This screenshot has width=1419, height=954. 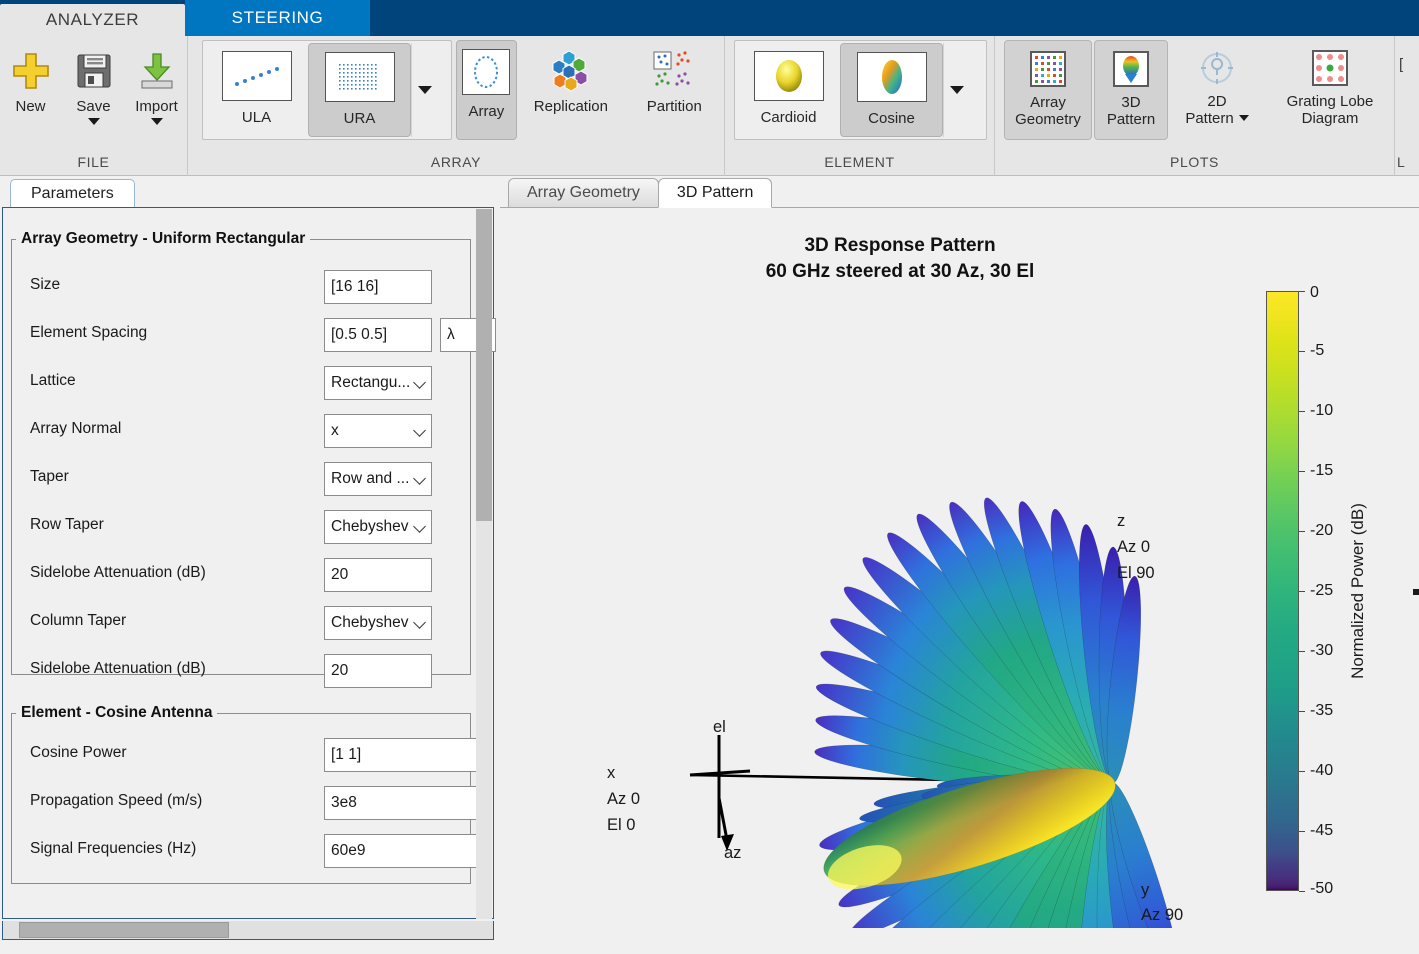 I want to click on ribbon-group-element: Cardioid Cosine ELEMENT, so click(x=860, y=106).